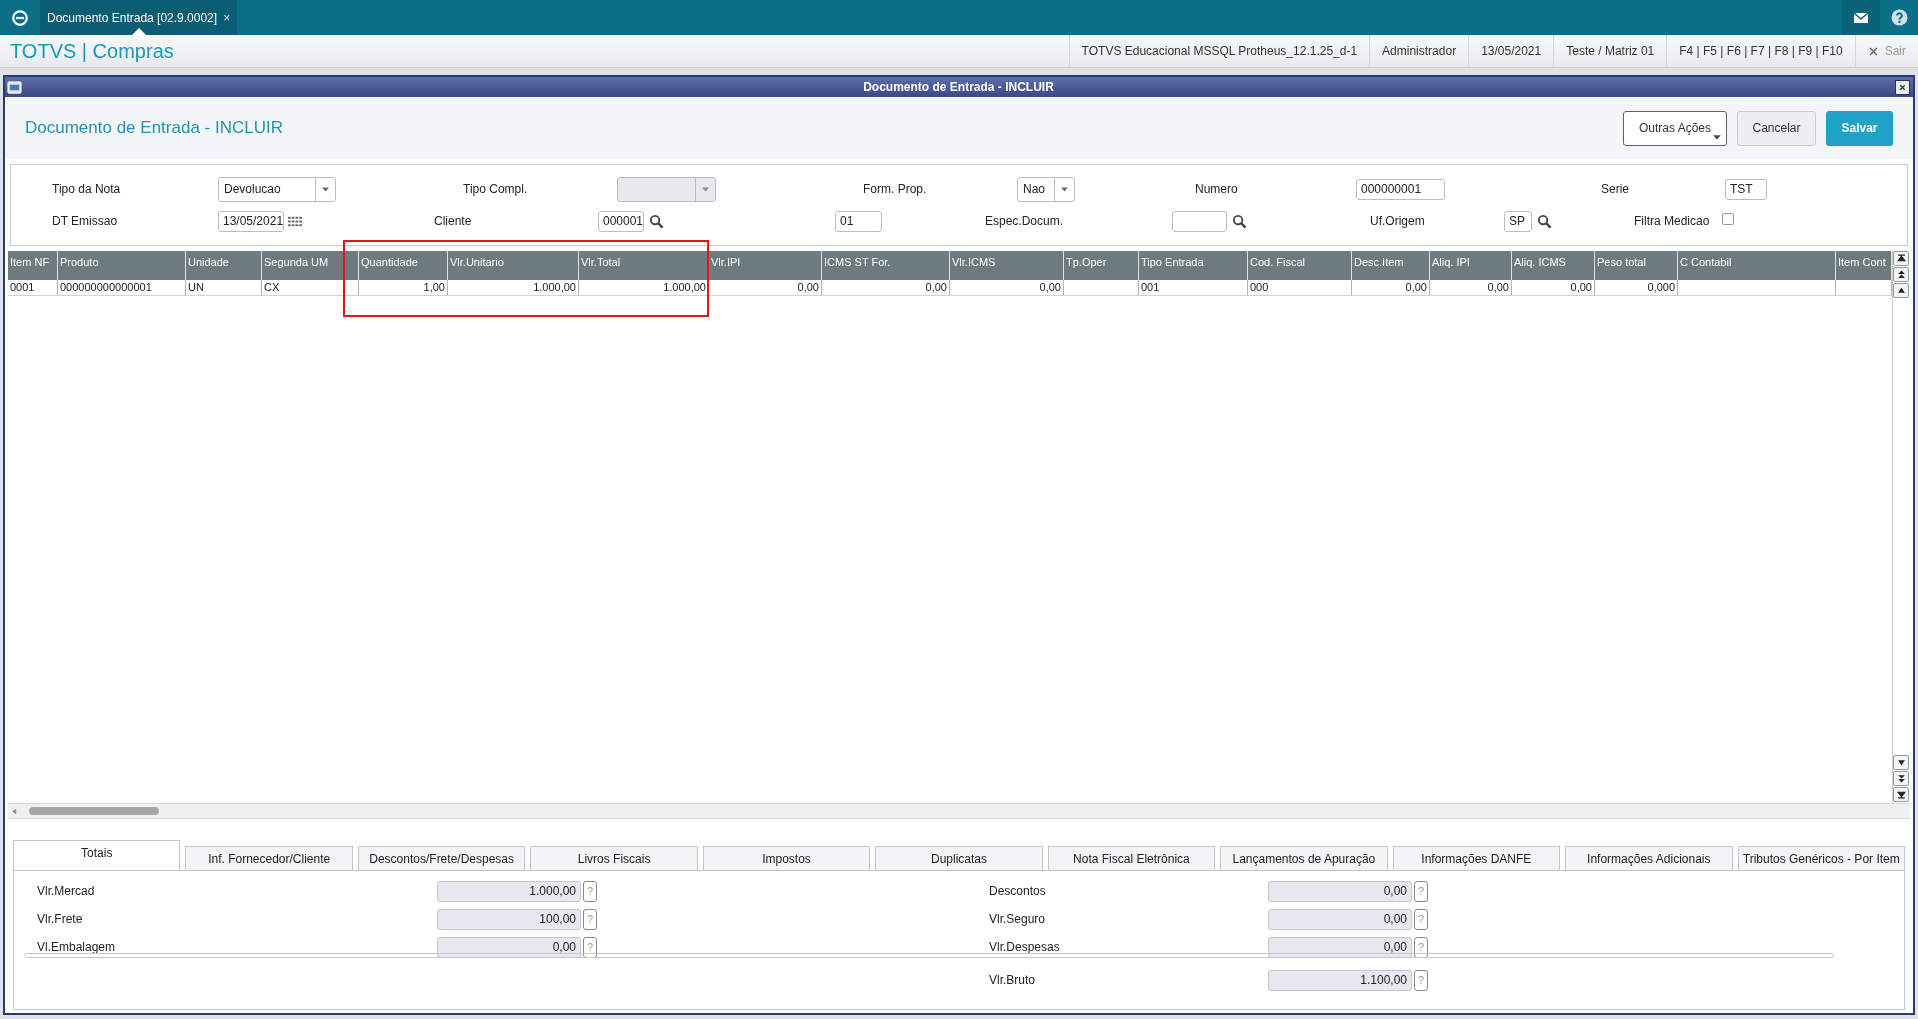 The height and width of the screenshot is (1019, 1918). I want to click on input-field: TST, so click(1746, 189).